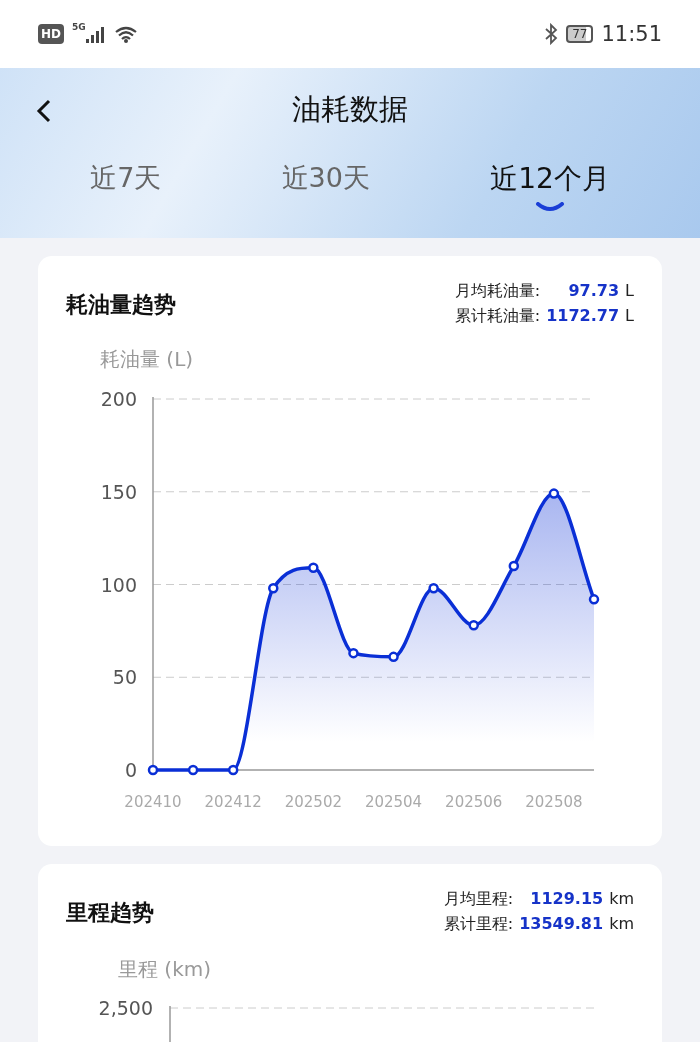 This screenshot has height=1042, width=700. I want to click on axis-tick: 202410, so click(153, 802).